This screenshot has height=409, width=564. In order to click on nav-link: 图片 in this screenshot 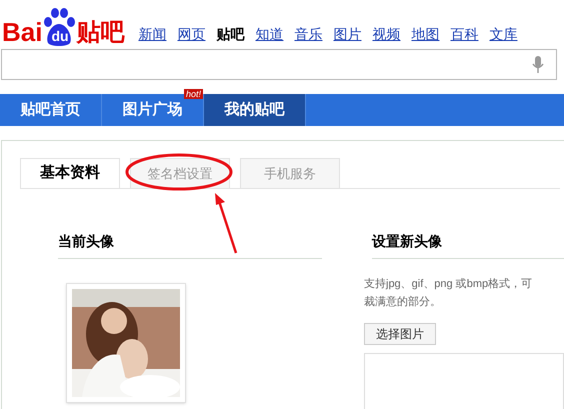, I will do `click(347, 34)`.